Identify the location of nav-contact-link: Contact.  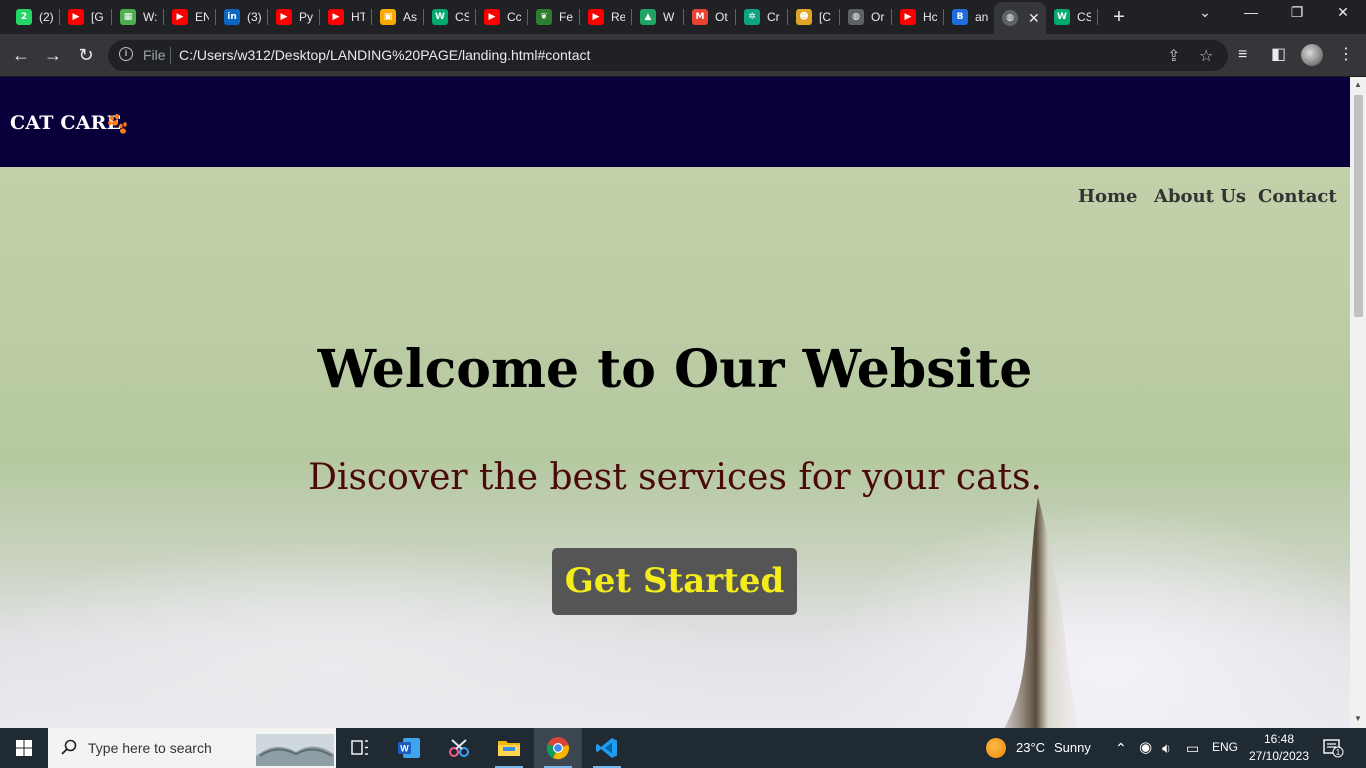
(1297, 196).